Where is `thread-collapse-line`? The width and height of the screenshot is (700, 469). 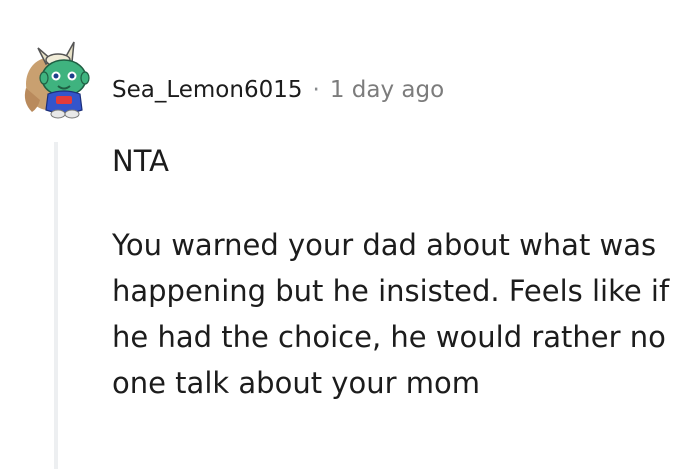
thread-collapse-line is located at coordinates (56, 305).